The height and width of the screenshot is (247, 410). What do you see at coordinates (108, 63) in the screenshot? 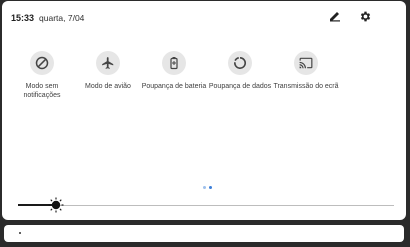
I see `airplane-icon` at bounding box center [108, 63].